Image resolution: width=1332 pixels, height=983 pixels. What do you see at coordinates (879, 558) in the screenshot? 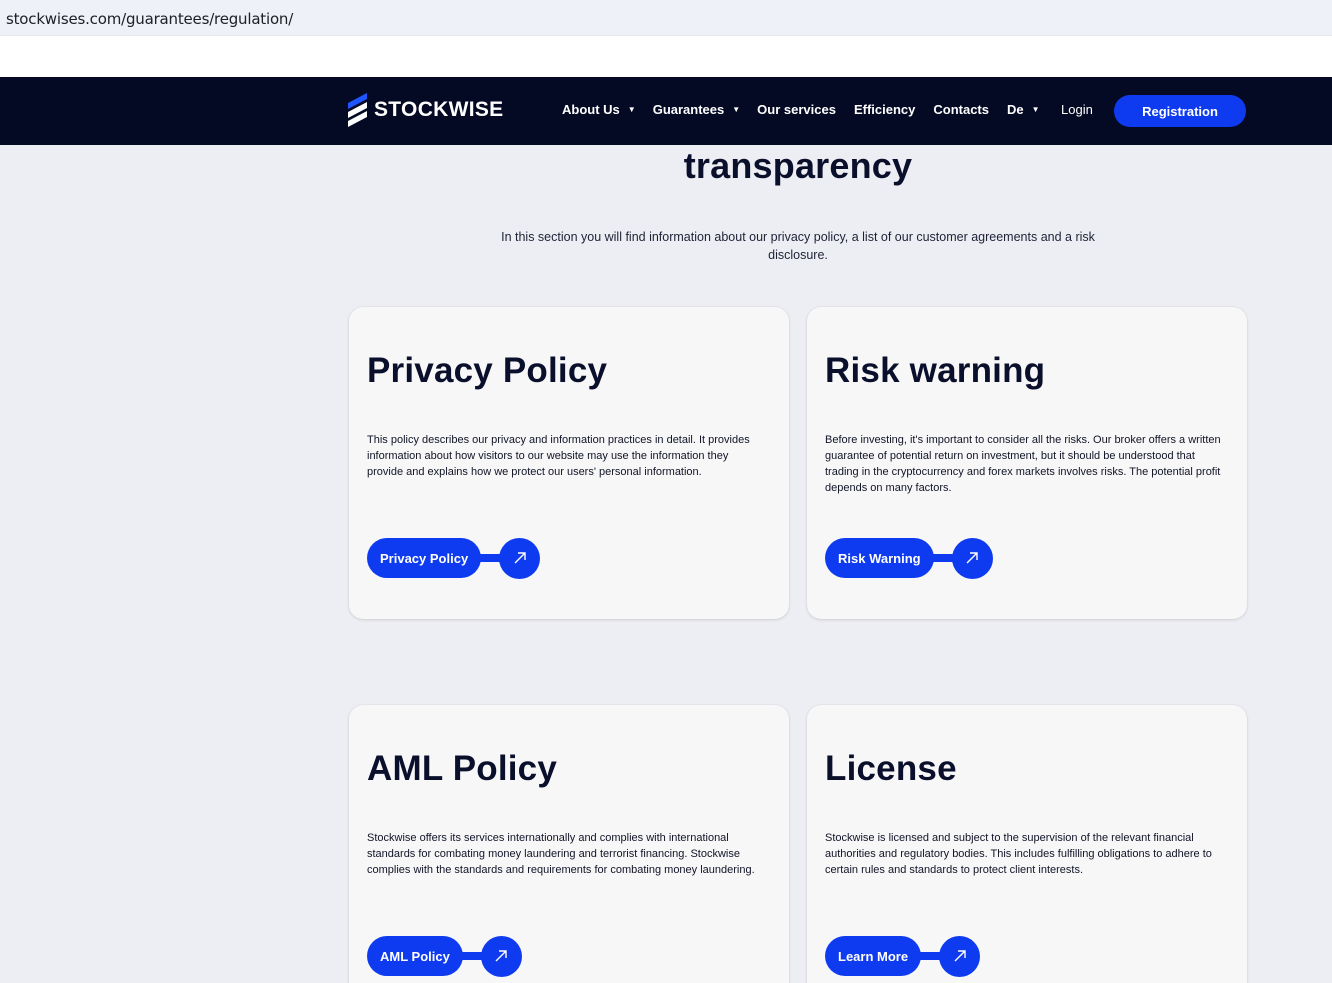
I see `risk-warning-button: Risk Warning` at bounding box center [879, 558].